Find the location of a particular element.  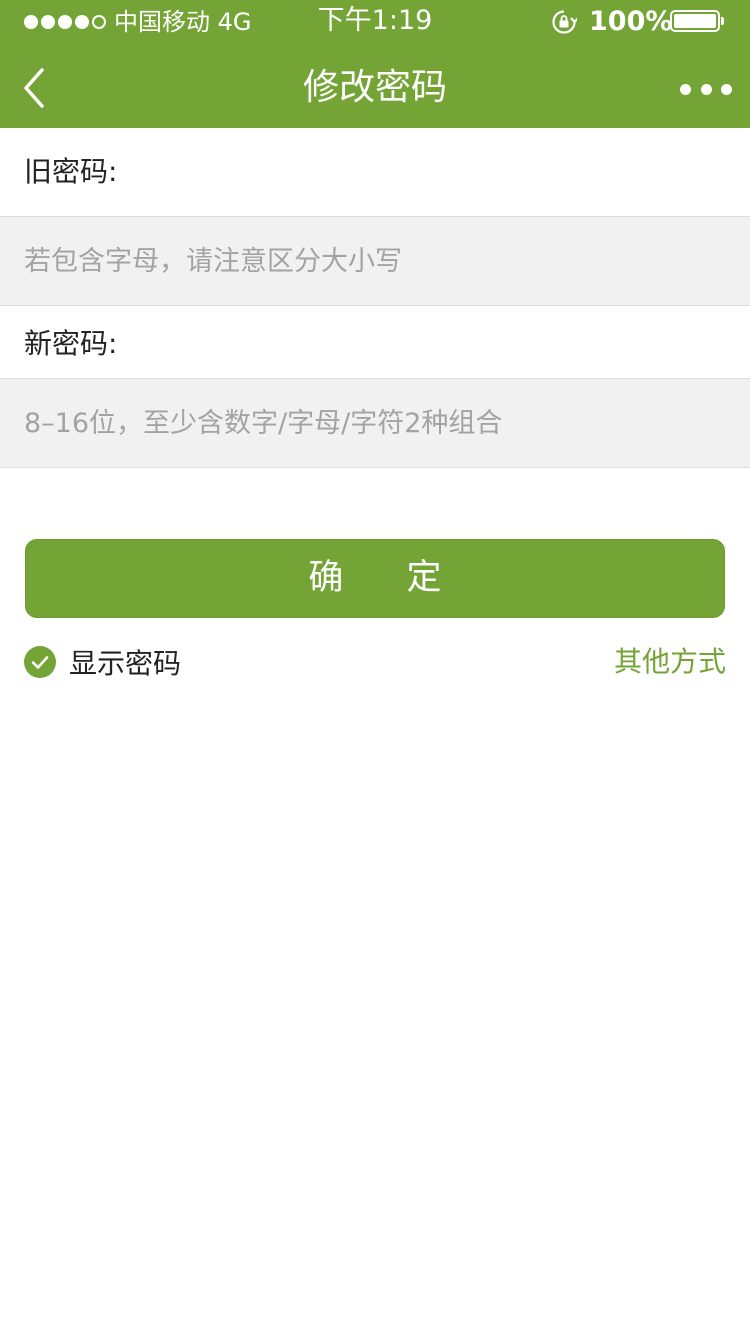

page-title: 修改密码 is located at coordinates (374, 87).